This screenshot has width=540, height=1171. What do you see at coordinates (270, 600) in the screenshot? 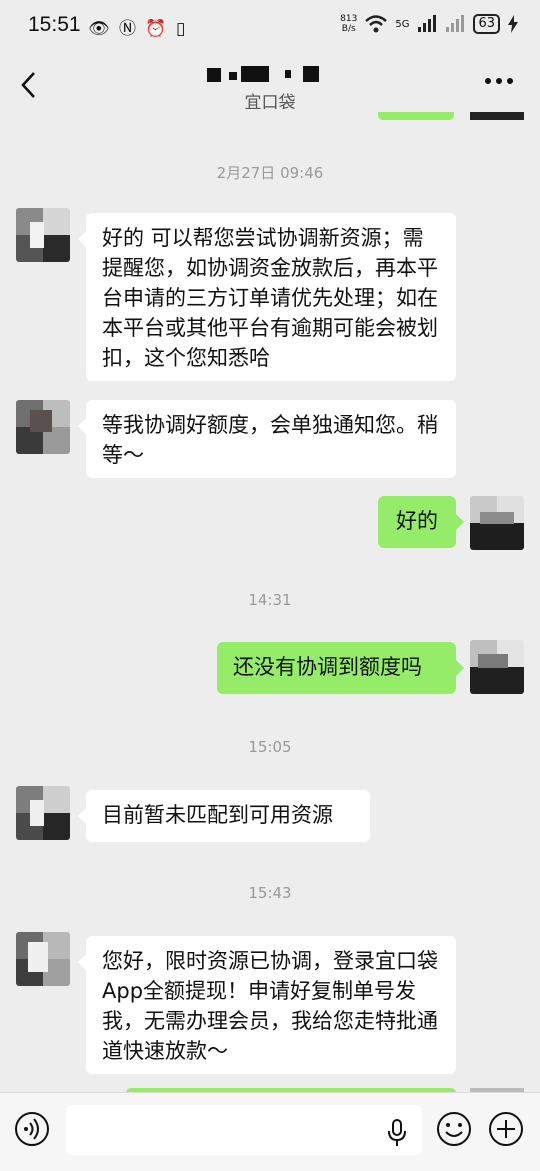
I see `timestamp: 14:31` at bounding box center [270, 600].